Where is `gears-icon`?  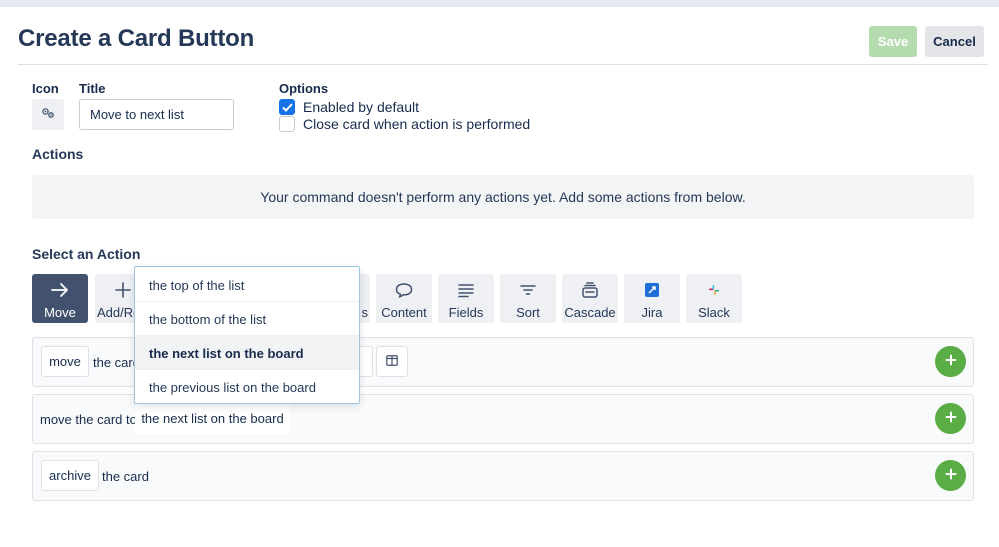
gears-icon is located at coordinates (48, 115).